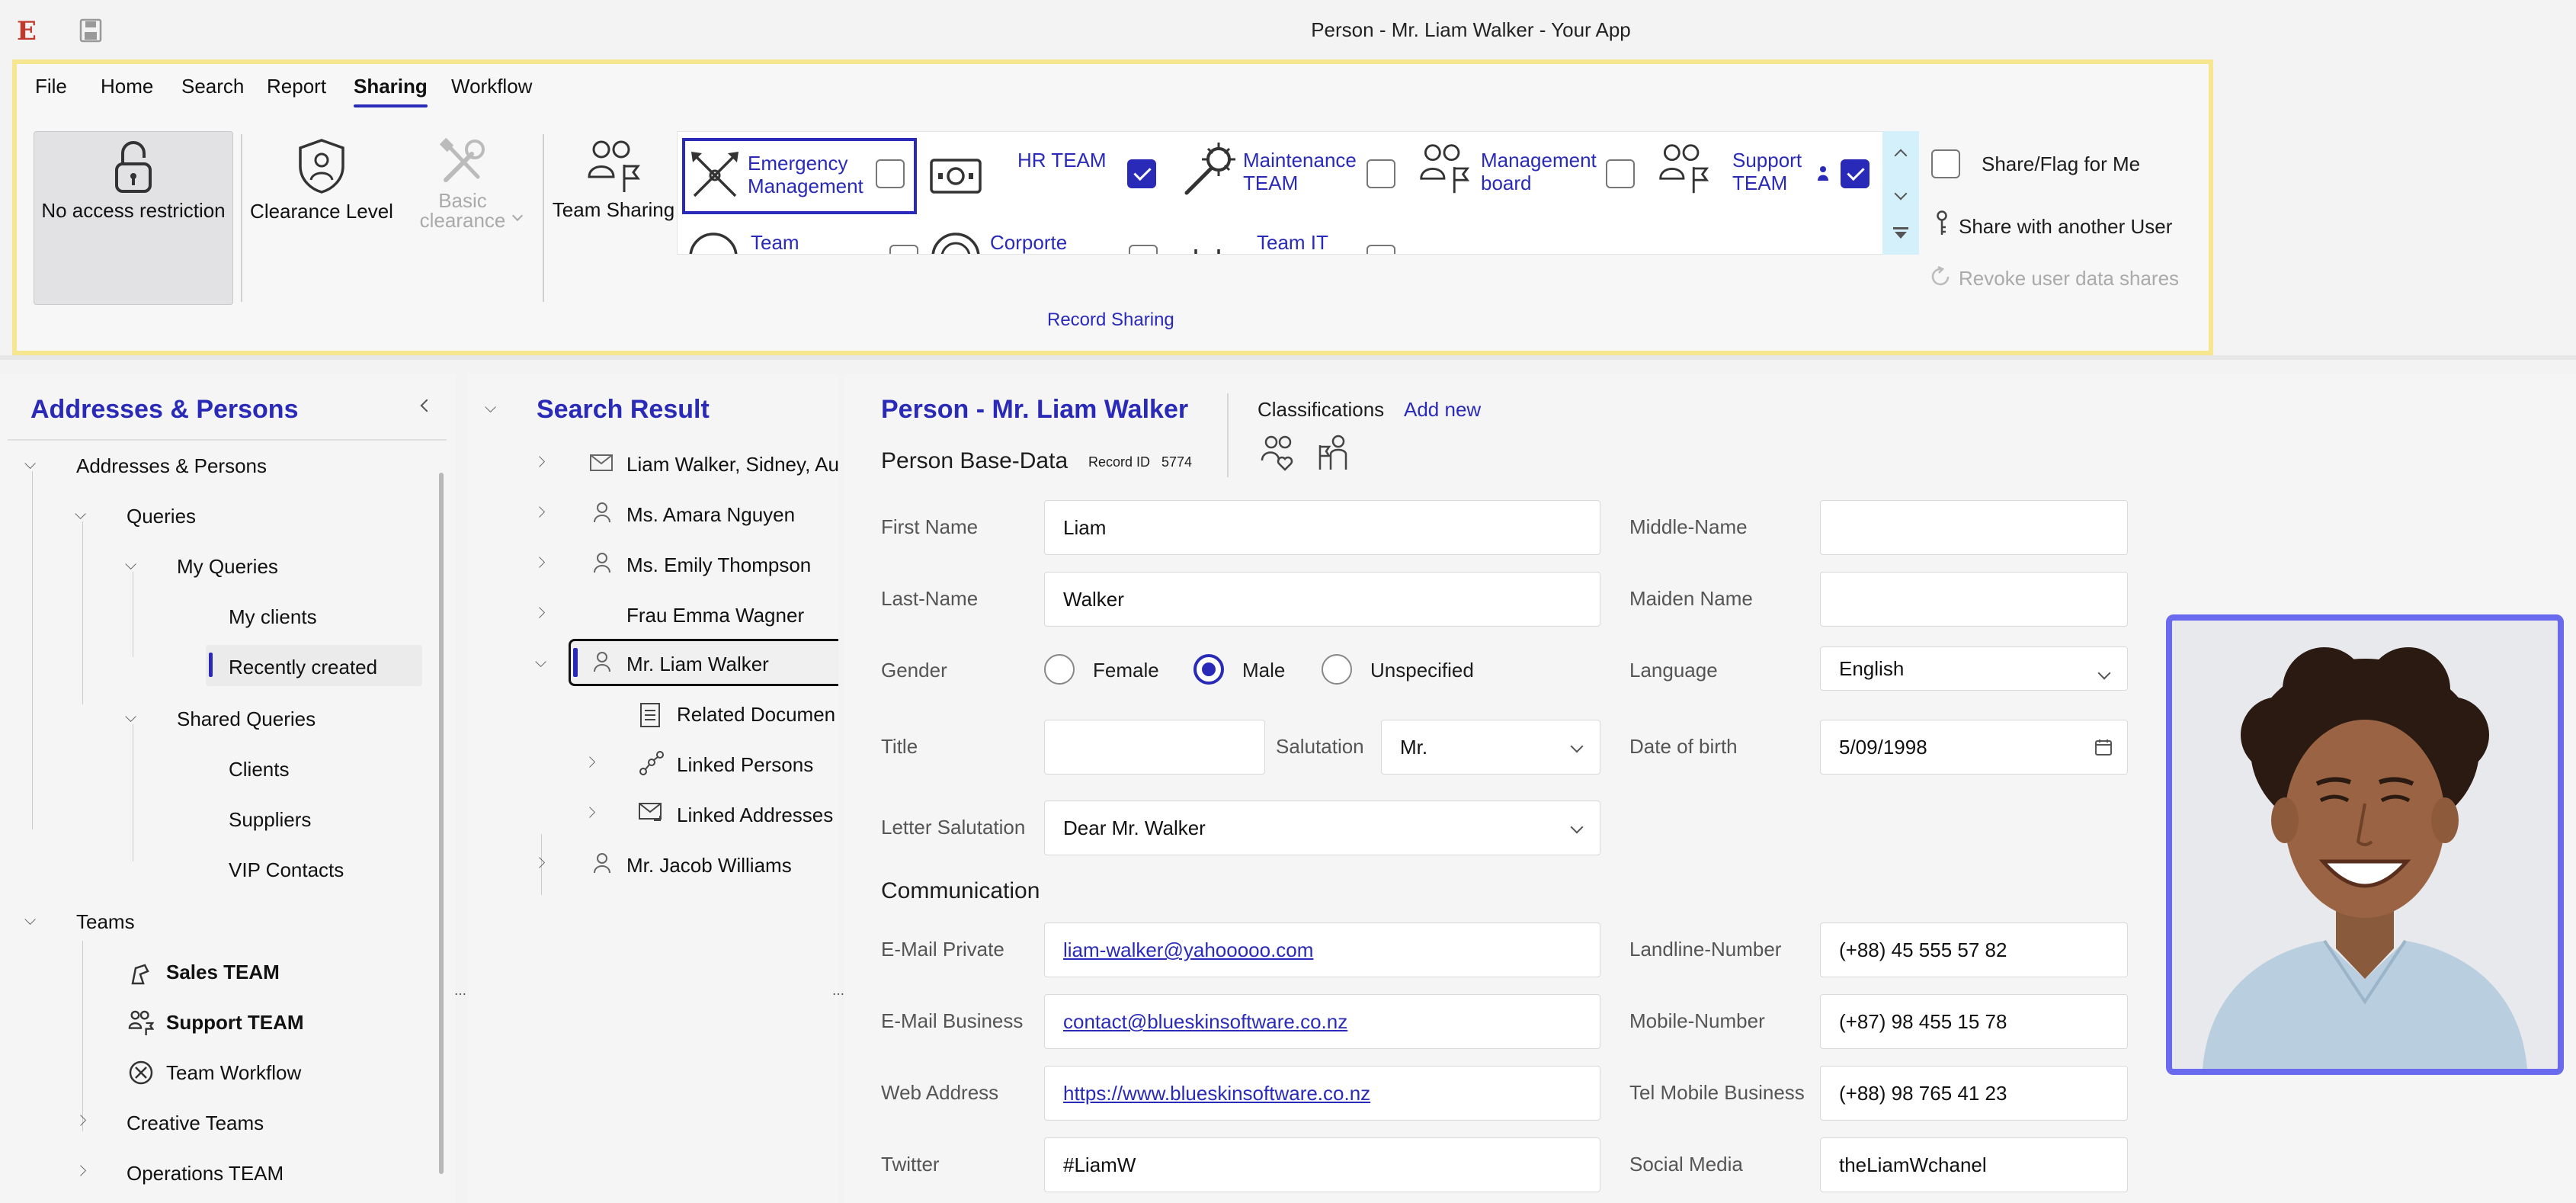 The width and height of the screenshot is (2576, 1203). Describe the element at coordinates (613, 180) in the screenshot. I see `team-sharing-button: Team Sharing` at that location.